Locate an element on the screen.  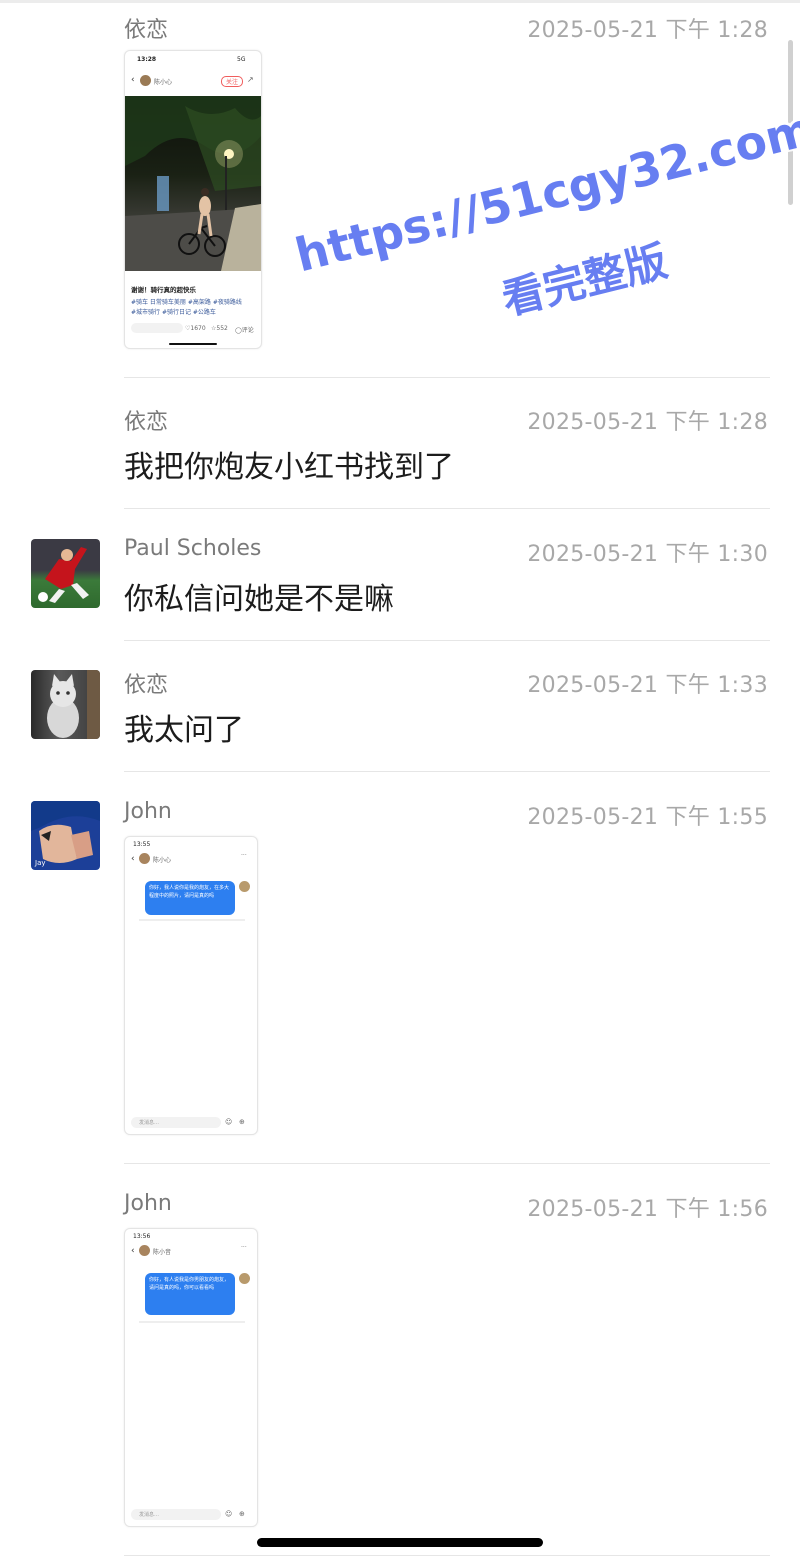
status-time: 13:56 is located at coordinates (142, 1236).